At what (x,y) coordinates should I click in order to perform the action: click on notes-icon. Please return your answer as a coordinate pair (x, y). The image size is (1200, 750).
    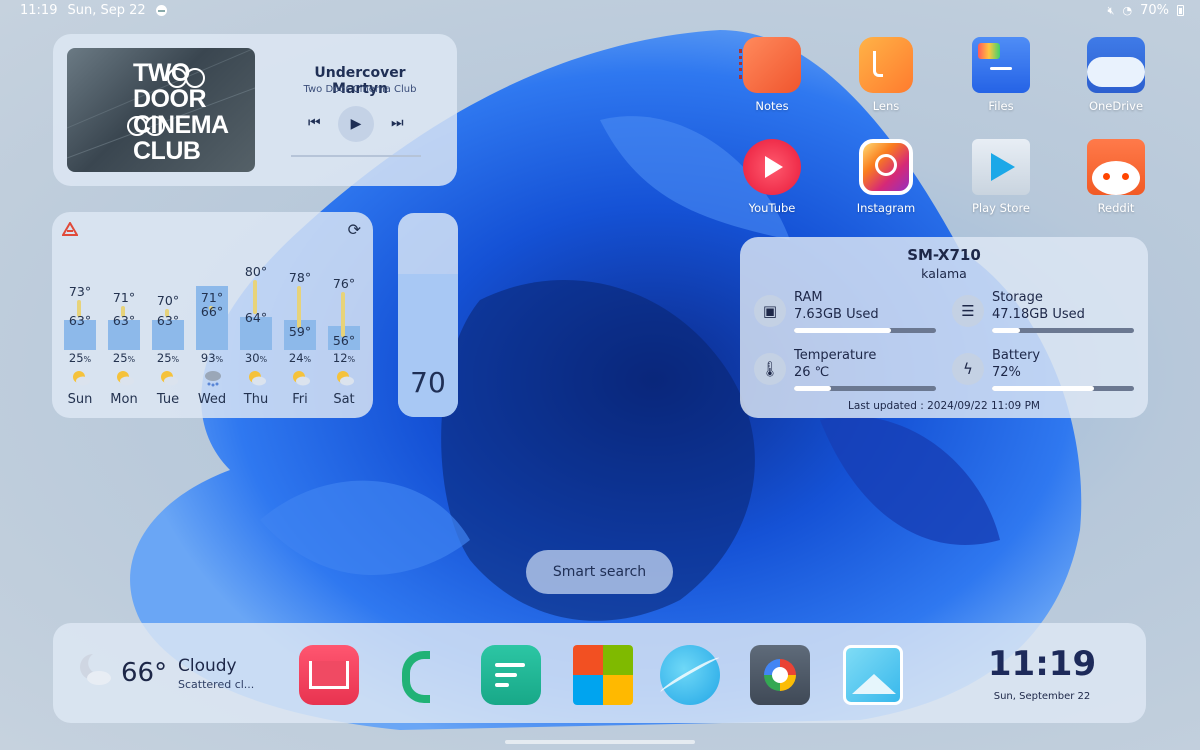
    Looking at the image, I should click on (770, 65).